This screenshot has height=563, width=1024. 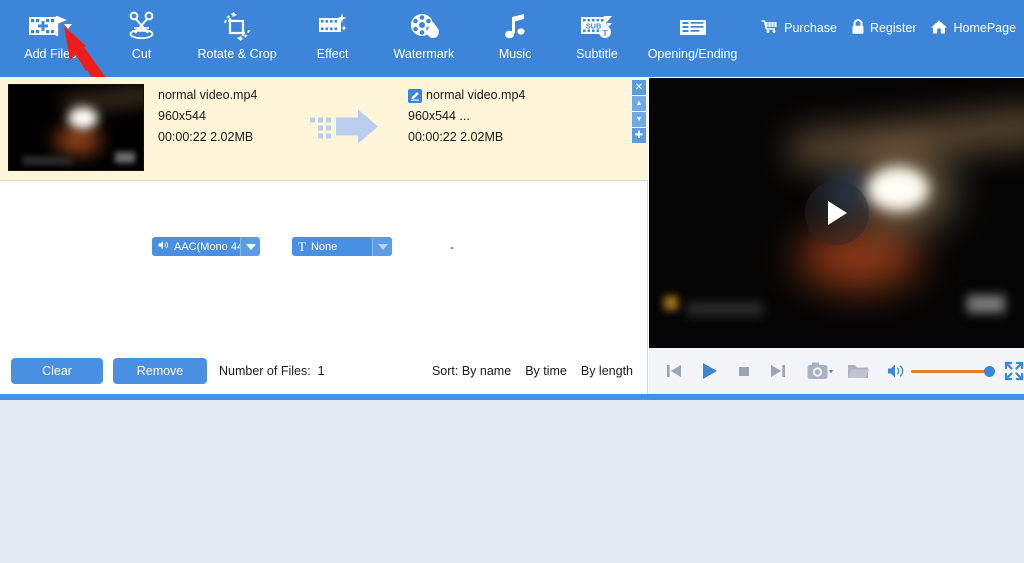 I want to click on row-add-button: ✚, so click(x=639, y=135).